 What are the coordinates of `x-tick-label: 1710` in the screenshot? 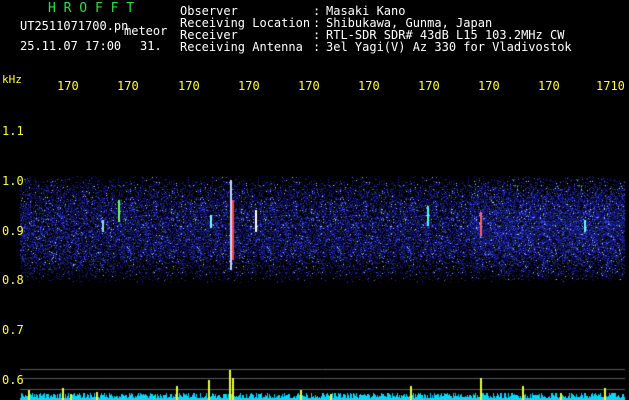 It's located at (610, 86).